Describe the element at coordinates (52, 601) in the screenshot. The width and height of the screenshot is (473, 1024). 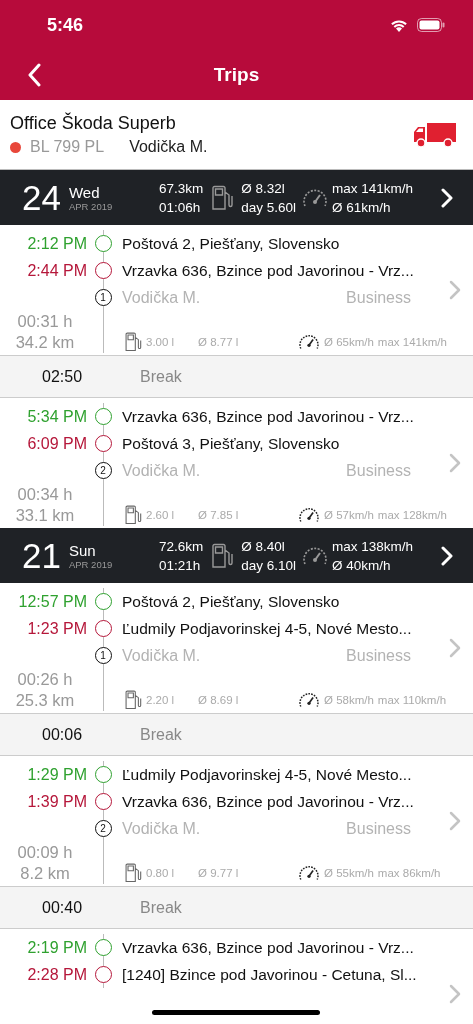
I see `start-time: 12:57 PM` at that location.